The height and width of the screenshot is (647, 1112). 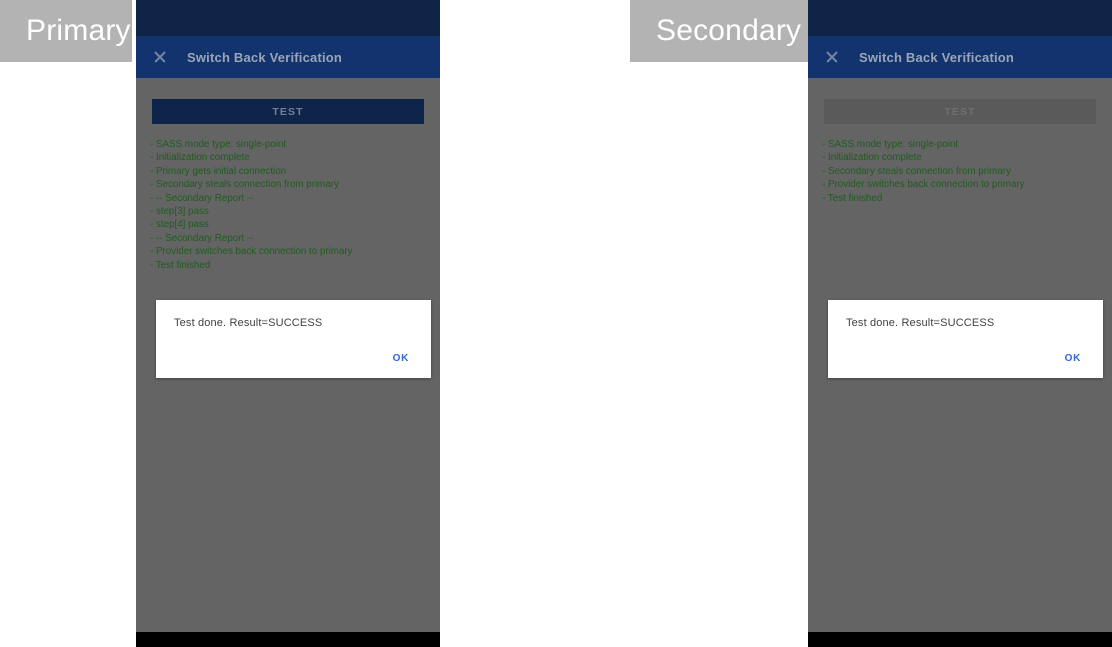 I want to click on panel-caption-secondary: Secondary, so click(x=719, y=31).